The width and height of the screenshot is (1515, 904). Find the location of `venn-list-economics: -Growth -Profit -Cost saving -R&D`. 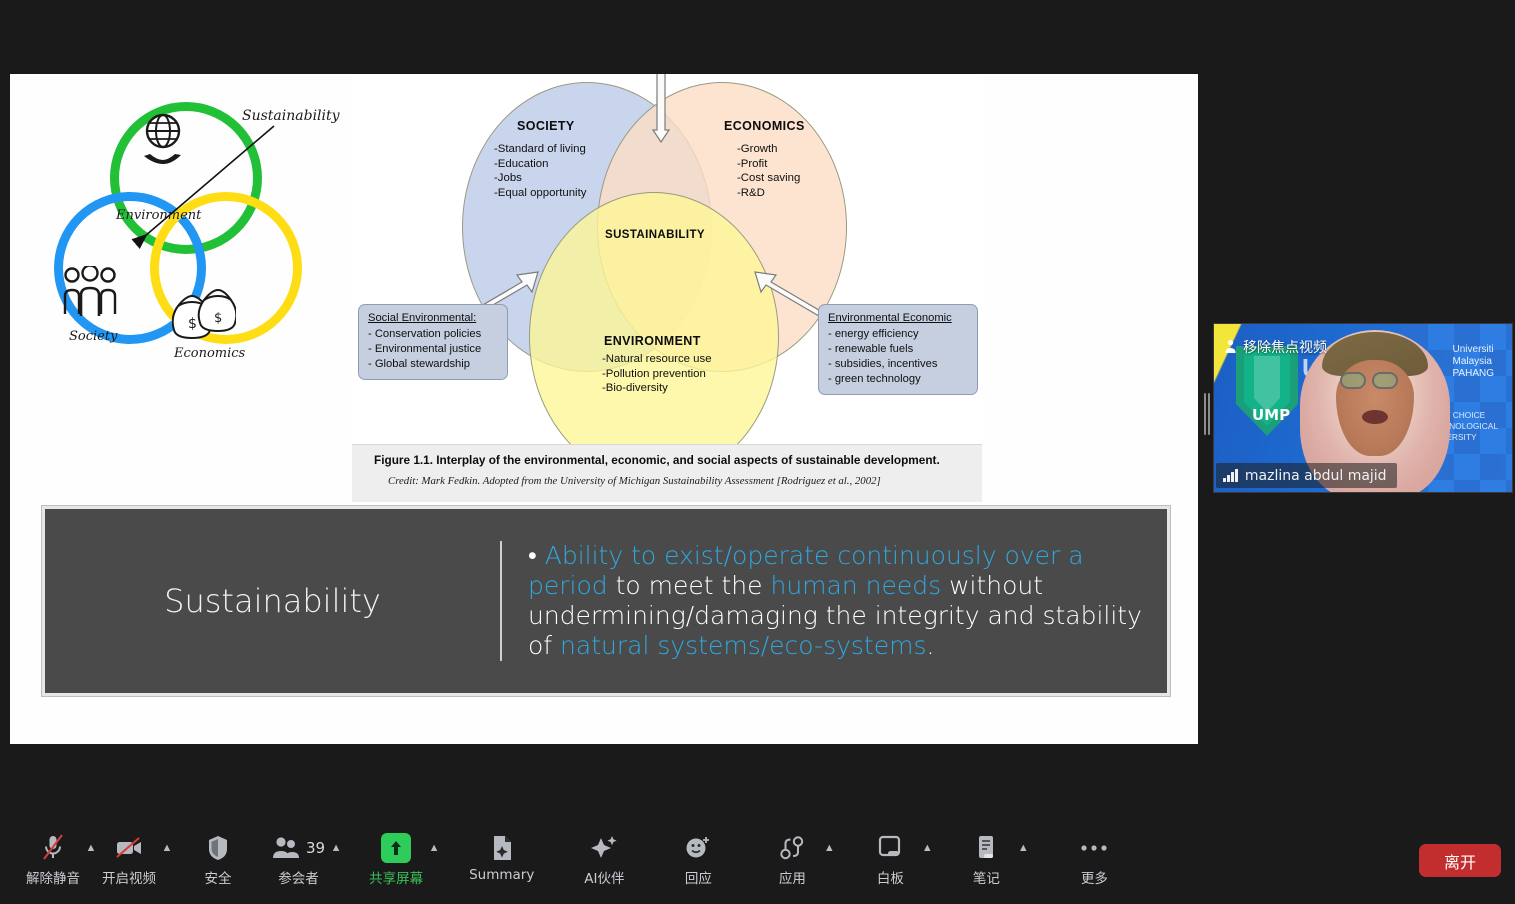

venn-list-economics: -Growth -Profit -Cost saving -R&D is located at coordinates (768, 171).